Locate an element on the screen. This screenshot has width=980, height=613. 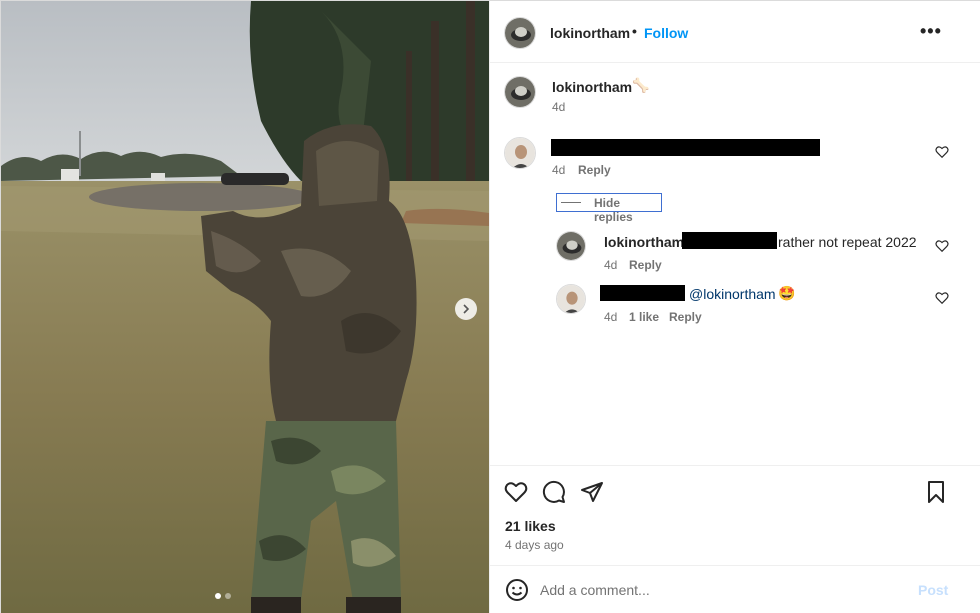
caption-timestamp: 4d is located at coordinates (558, 107).